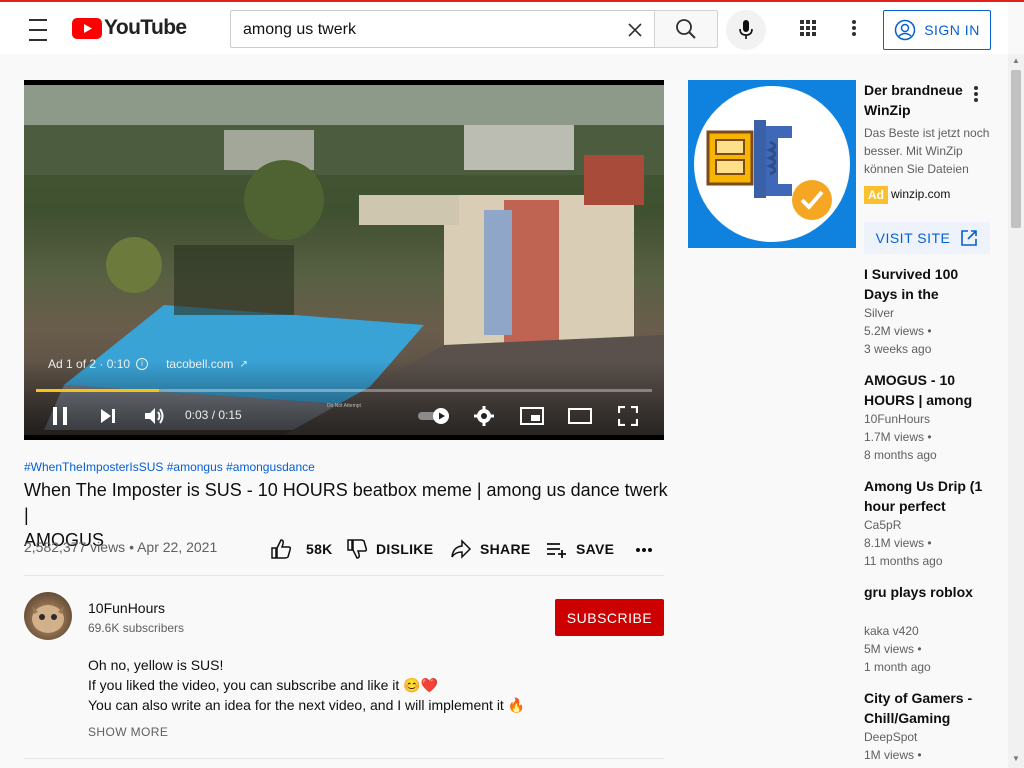 This screenshot has width=1024, height=768. I want to click on fullscreen-icon, so click(628, 416).